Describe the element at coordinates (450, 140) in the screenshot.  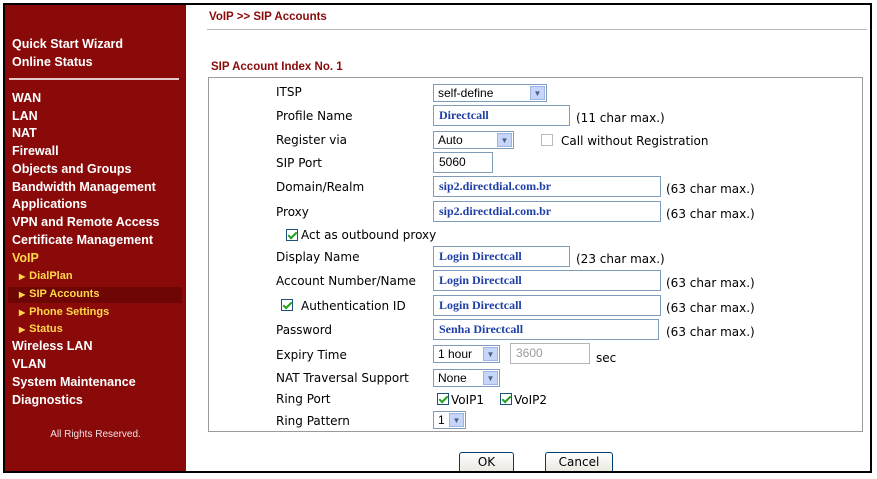
I see `register-via-select-value: Auto` at that location.